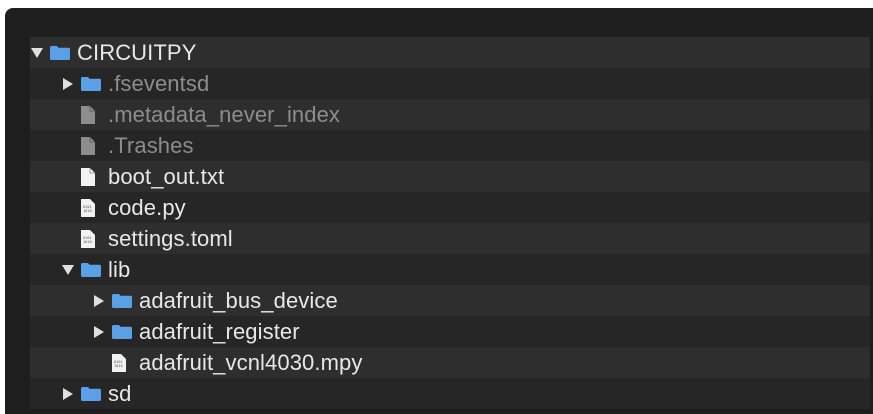 This screenshot has height=414, width=873. I want to click on tree-row-fseventsd: .fseventsd, so click(450, 83).